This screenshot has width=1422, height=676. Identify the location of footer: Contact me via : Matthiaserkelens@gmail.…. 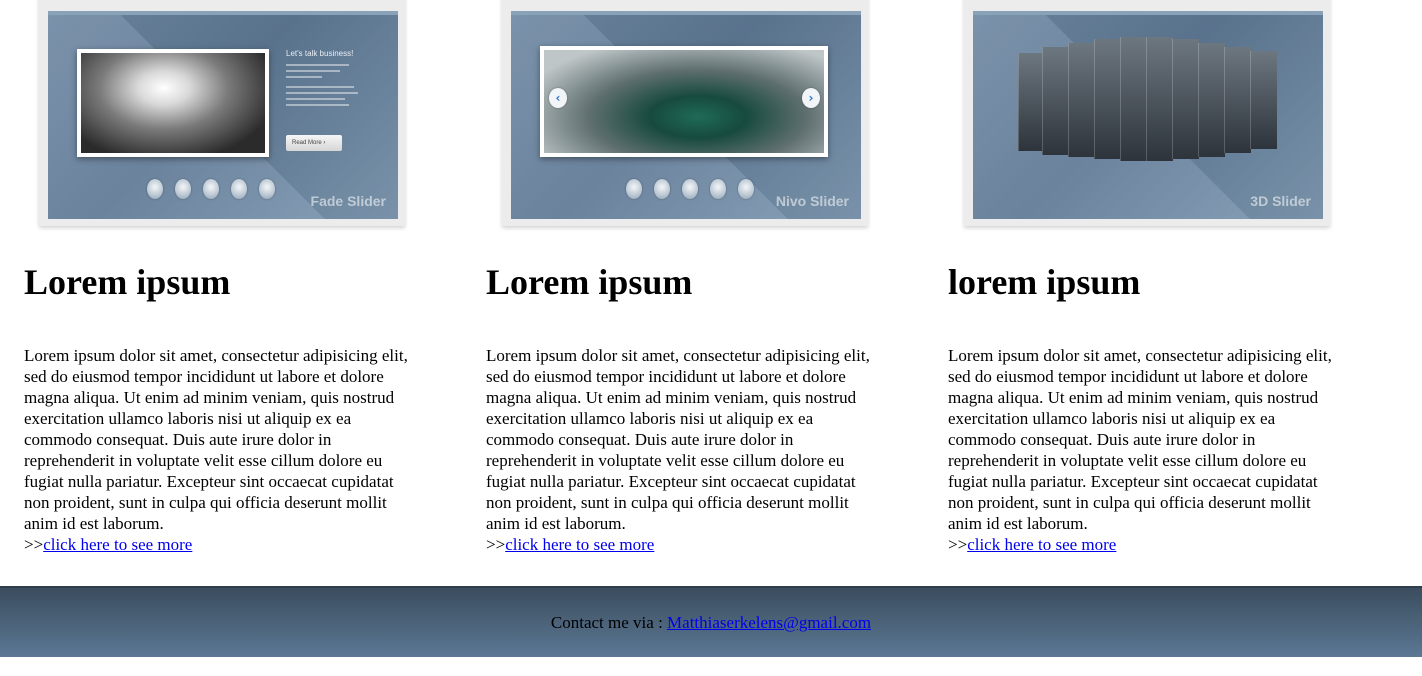
(711, 621).